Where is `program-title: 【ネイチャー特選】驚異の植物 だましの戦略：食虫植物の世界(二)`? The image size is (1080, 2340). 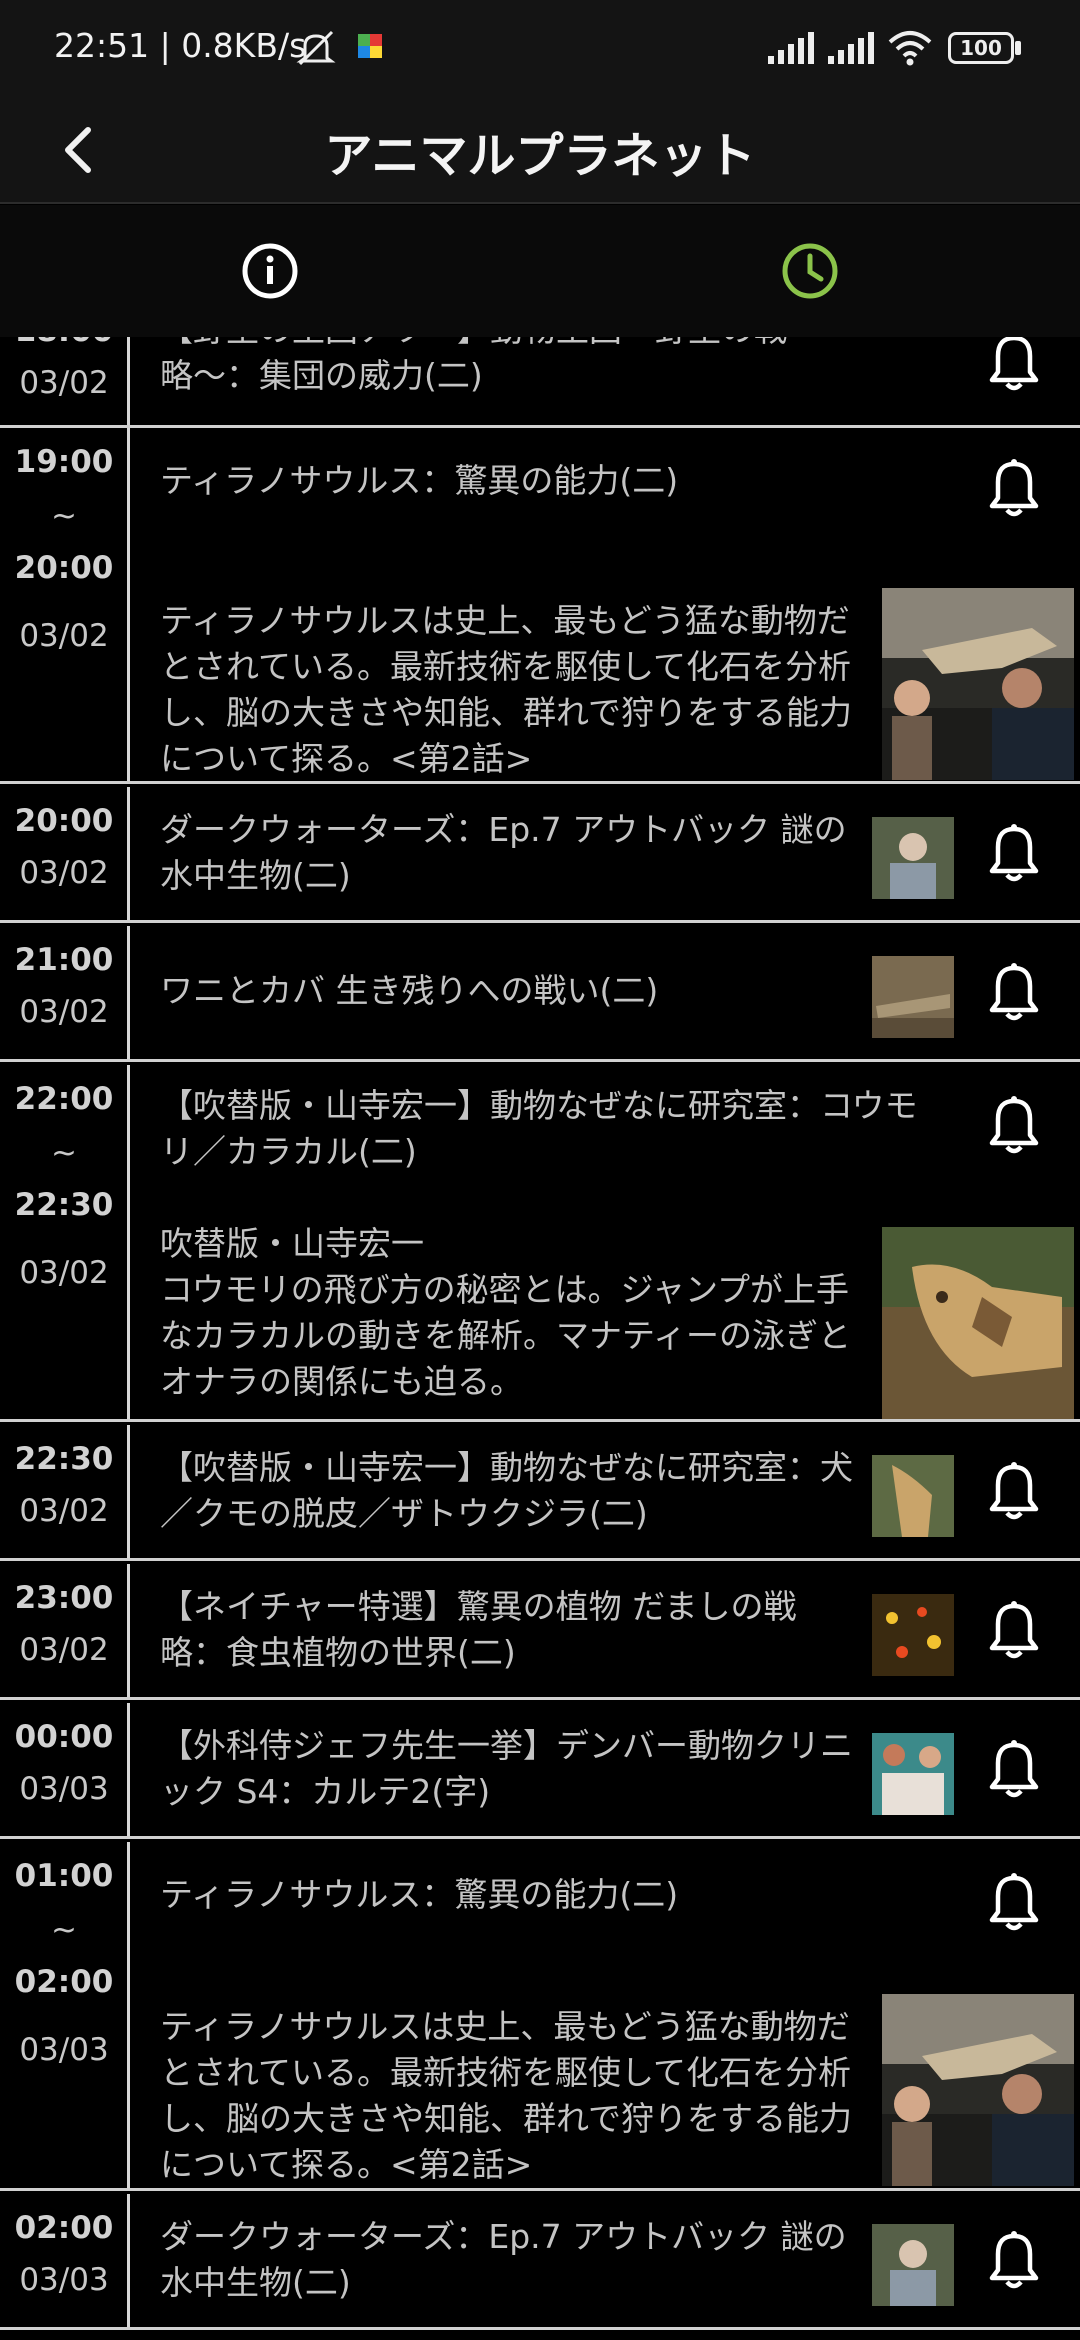 program-title: 【ネイチャー特選】驚異の植物 だましの戦略：食虫植物の世界(二) is located at coordinates (478, 1629).